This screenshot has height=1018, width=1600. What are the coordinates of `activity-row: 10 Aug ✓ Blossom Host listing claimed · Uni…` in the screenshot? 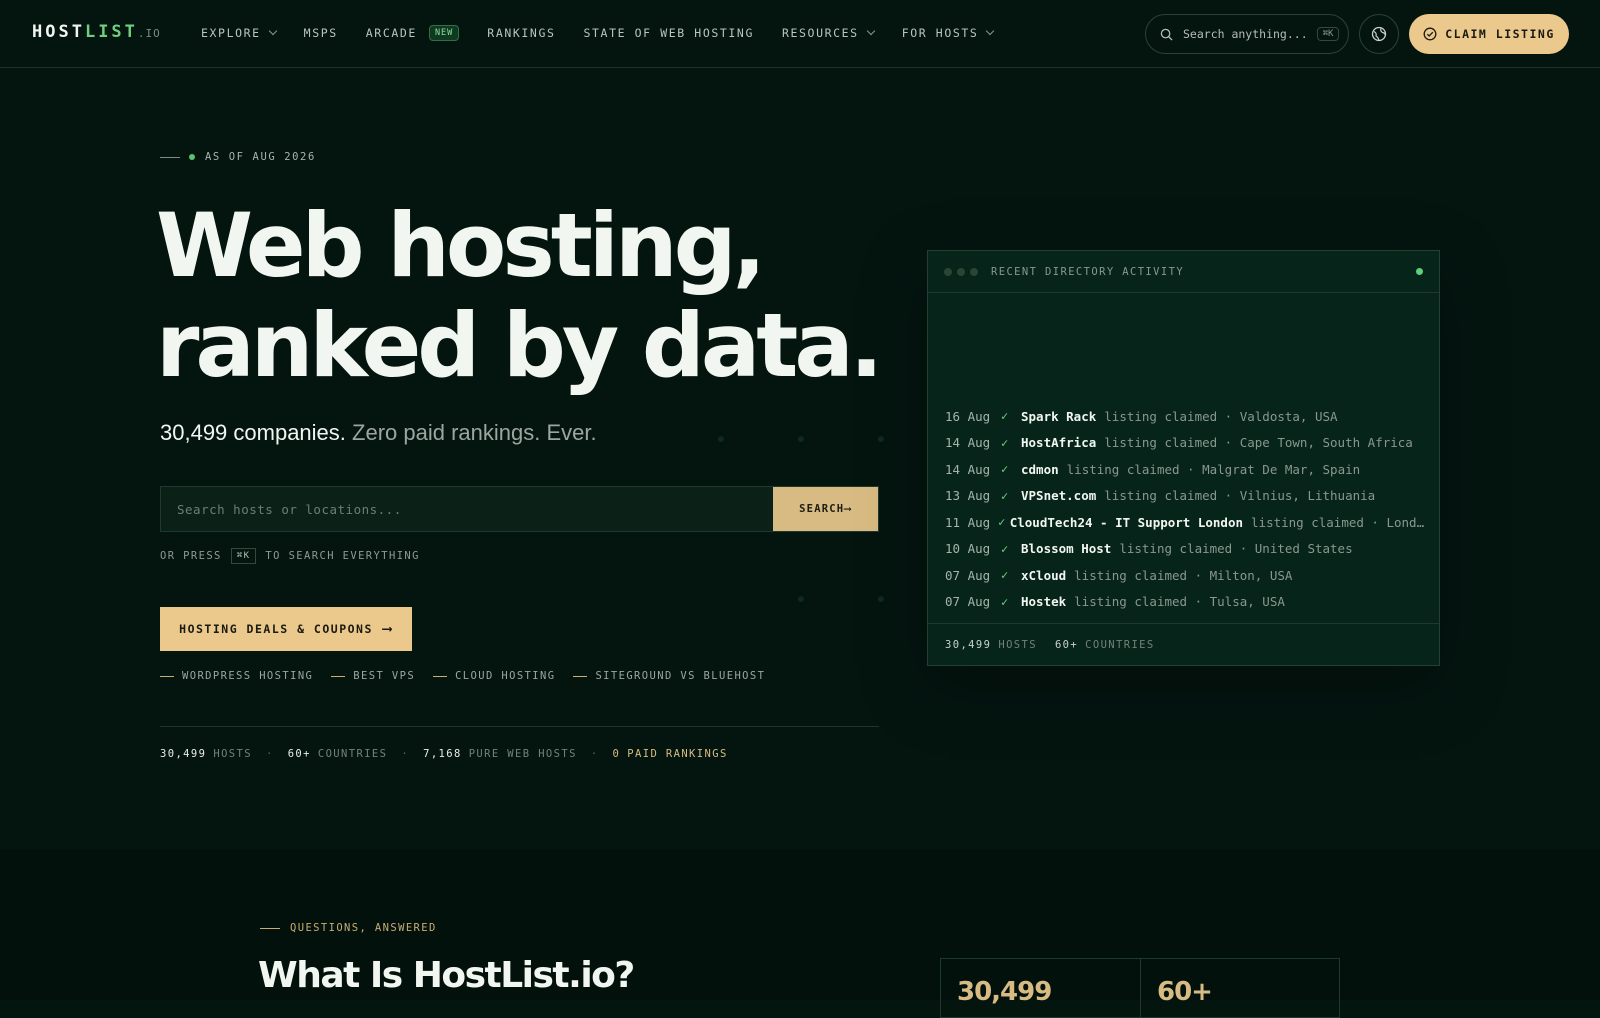 It's located at (1185, 549).